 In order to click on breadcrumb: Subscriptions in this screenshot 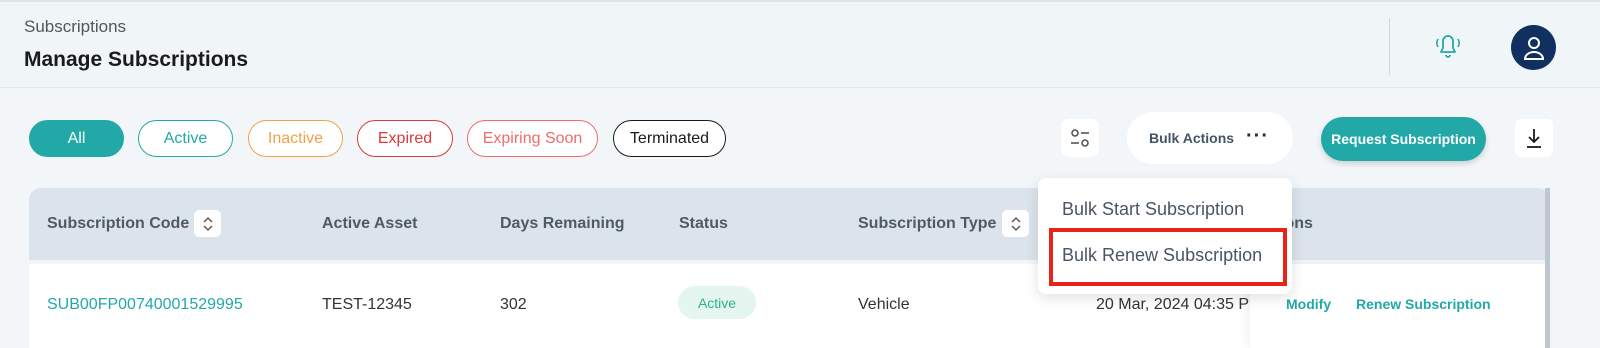, I will do `click(75, 27)`.